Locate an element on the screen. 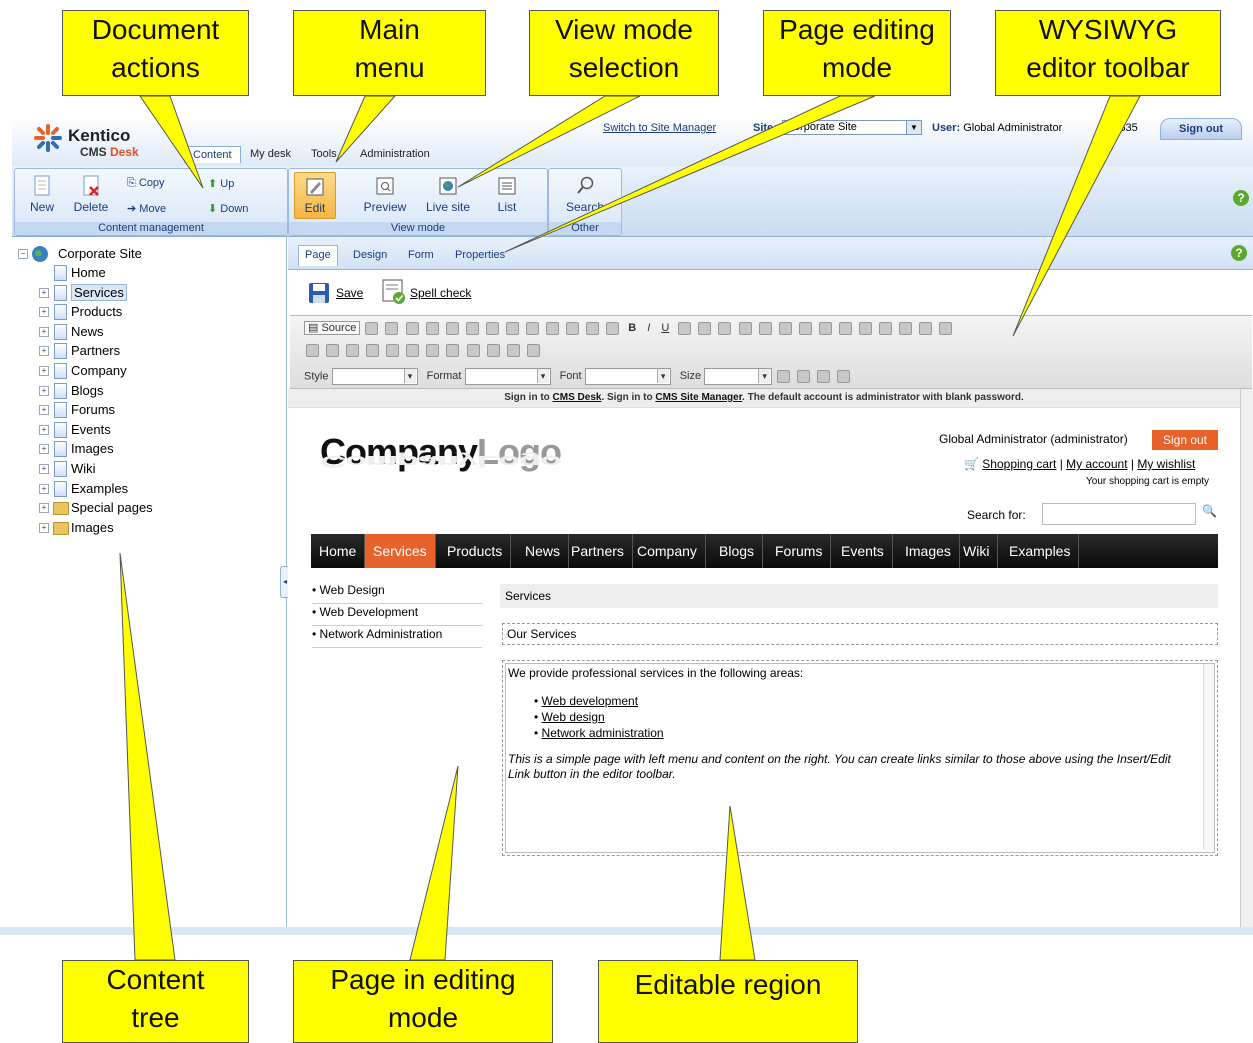 The image size is (1253, 1043). switch-to-site-manager-link: Switch to Site Manager is located at coordinates (659, 128).